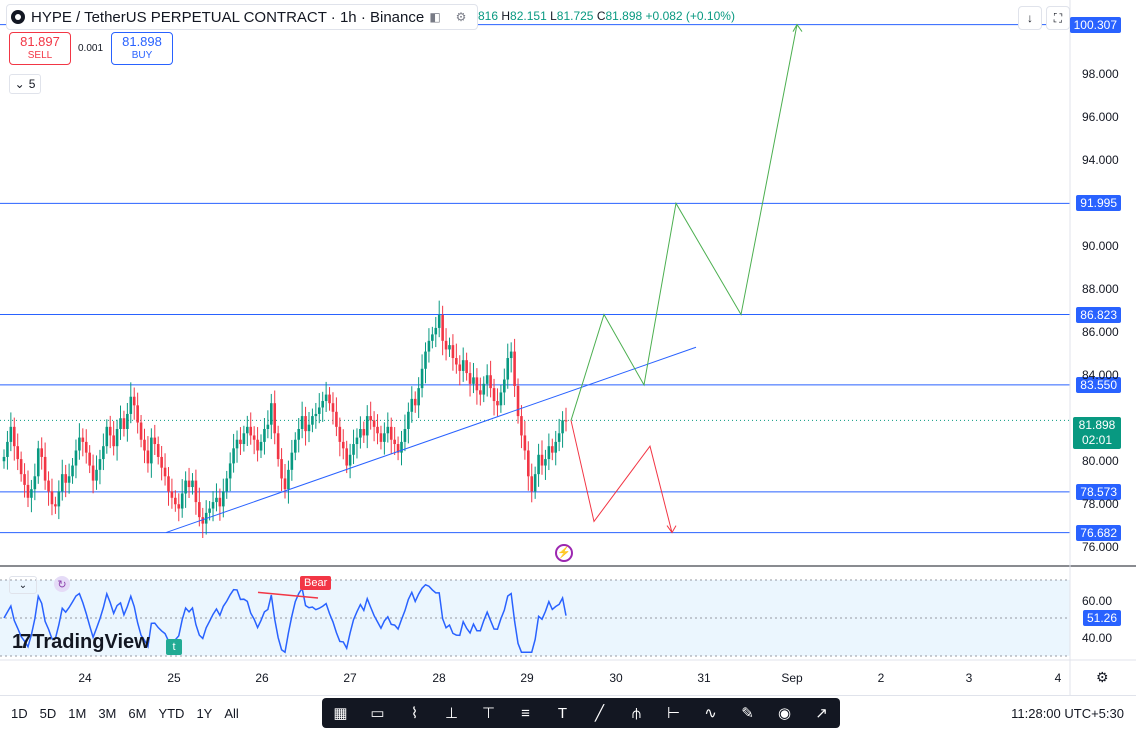  What do you see at coordinates (1100, 160) in the screenshot?
I see `price-tick: 94.000` at bounding box center [1100, 160].